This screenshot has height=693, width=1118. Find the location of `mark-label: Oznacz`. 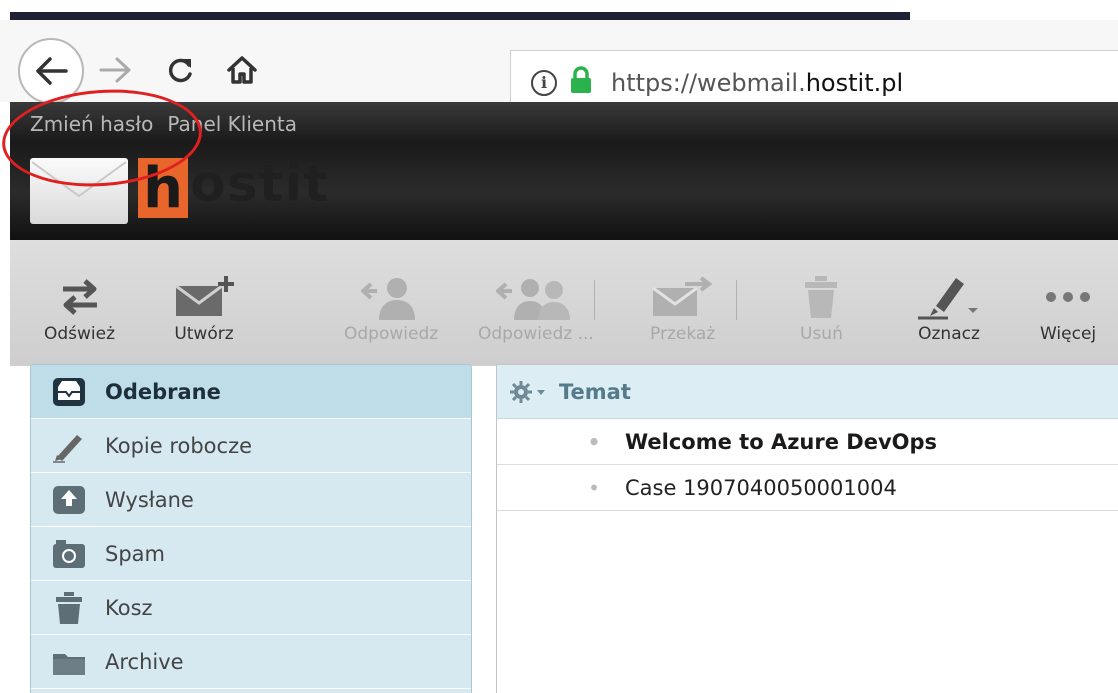

mark-label: Oznacz is located at coordinates (949, 334).